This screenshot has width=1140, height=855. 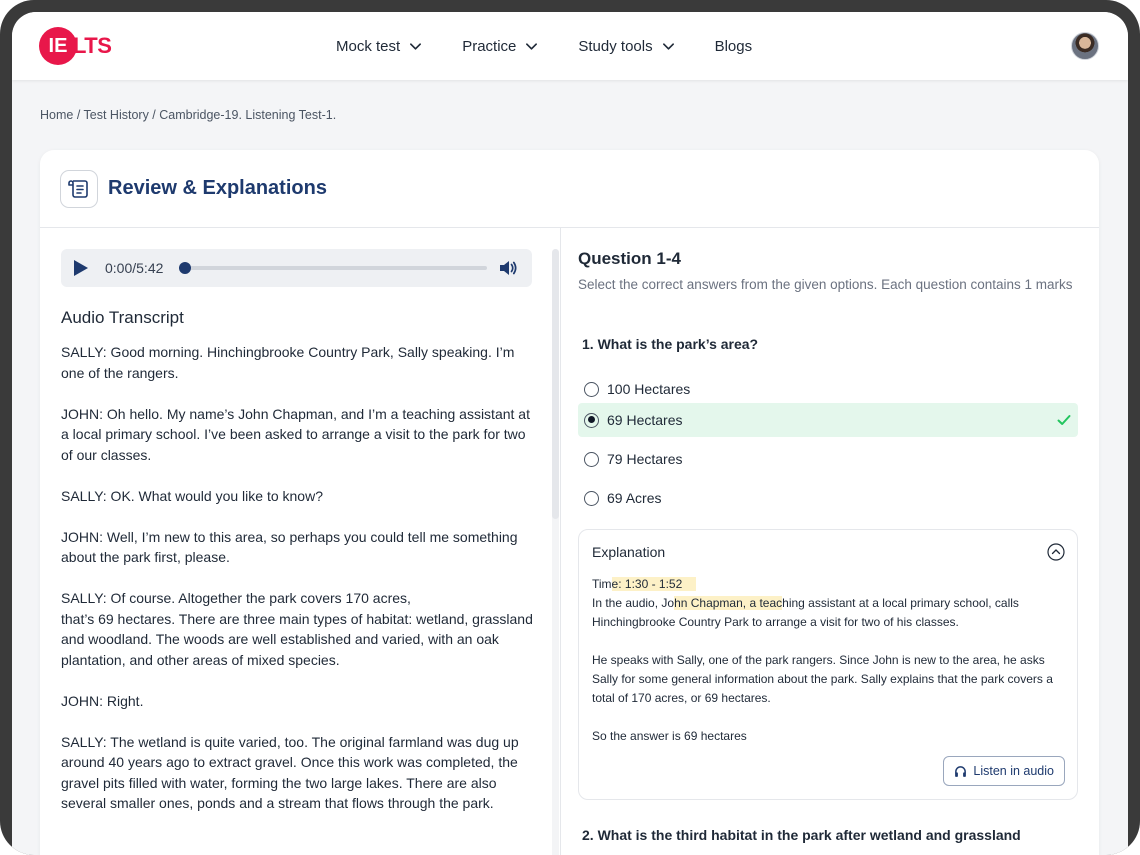 I want to click on explanation-time: Time: 1:30 - 1:52, so click(x=829, y=584).